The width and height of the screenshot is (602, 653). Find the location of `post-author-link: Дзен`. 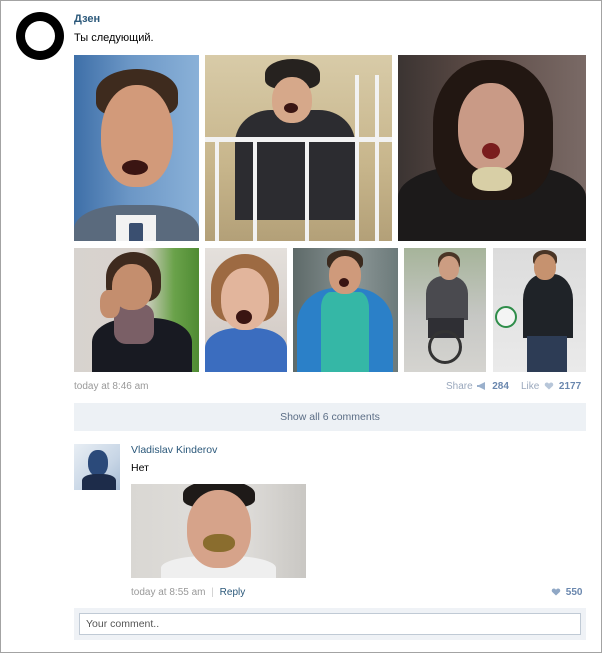

post-author-link: Дзен is located at coordinates (87, 19).